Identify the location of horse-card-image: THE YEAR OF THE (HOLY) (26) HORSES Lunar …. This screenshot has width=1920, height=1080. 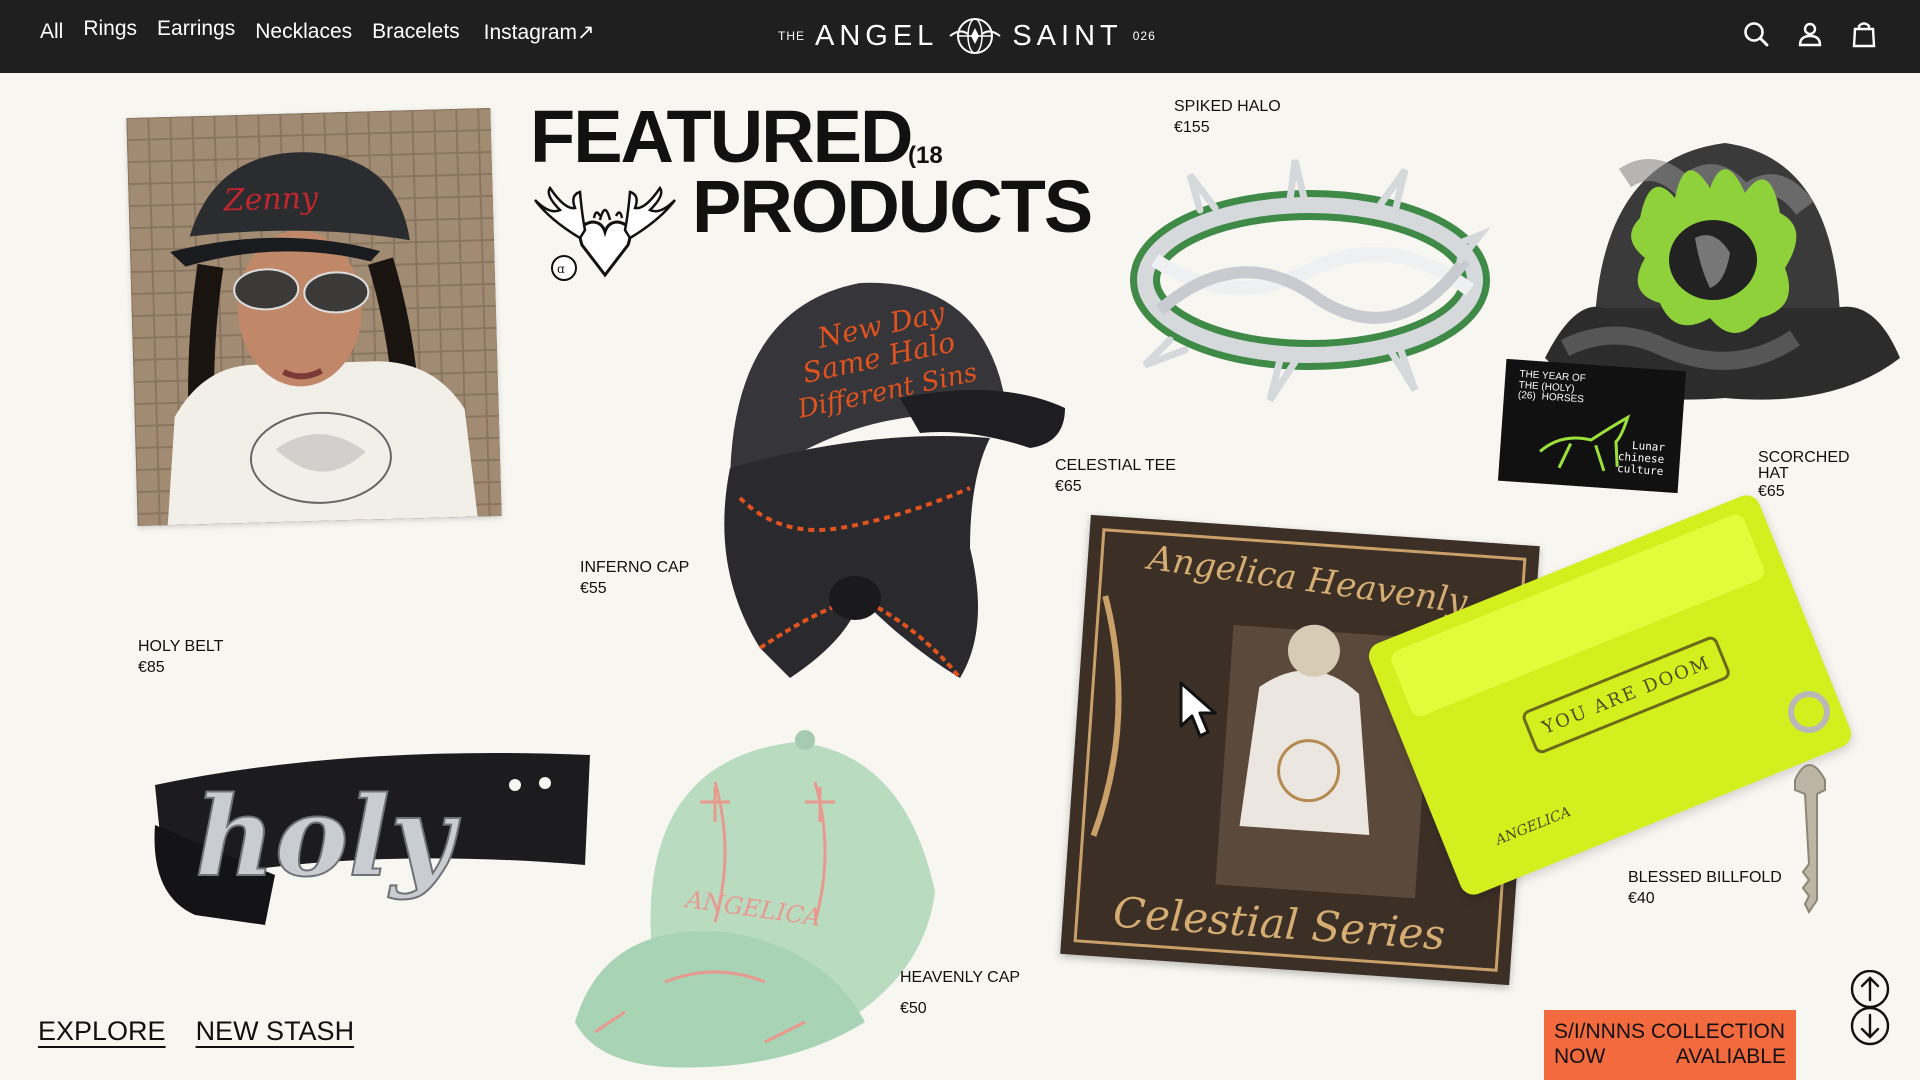
(1592, 426).